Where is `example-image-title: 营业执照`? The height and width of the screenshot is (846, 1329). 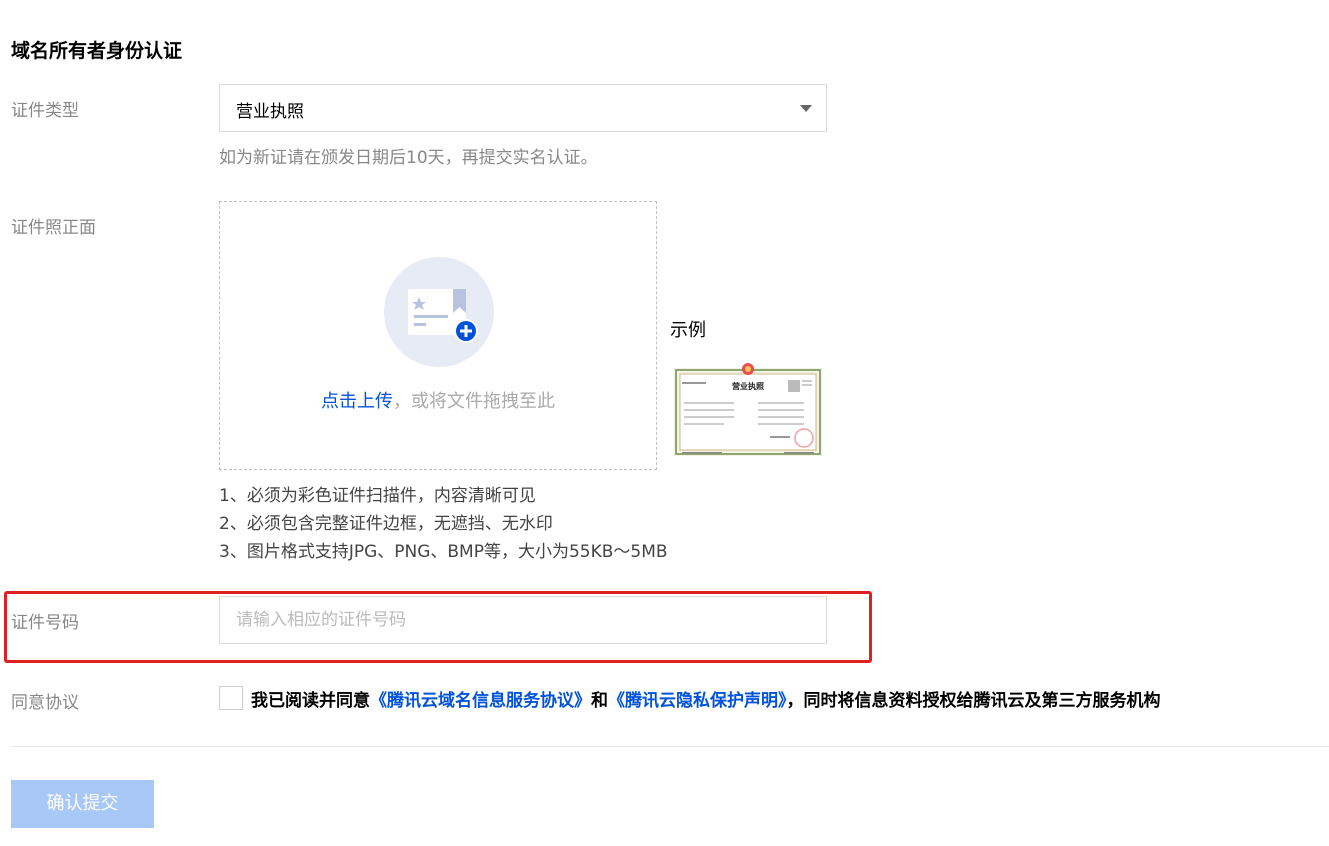
example-image-title: 营业执照 is located at coordinates (748, 386).